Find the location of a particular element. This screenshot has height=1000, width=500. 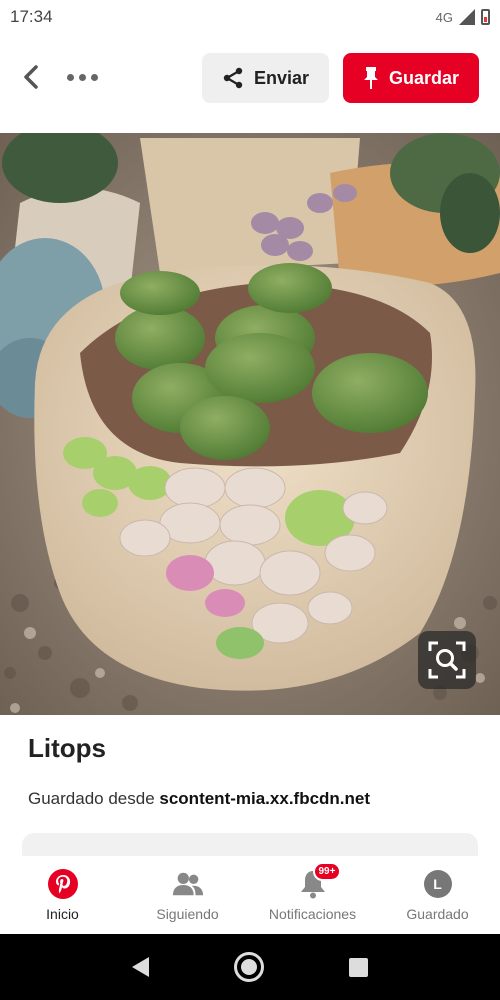

network-type: 4G is located at coordinates (444, 17).